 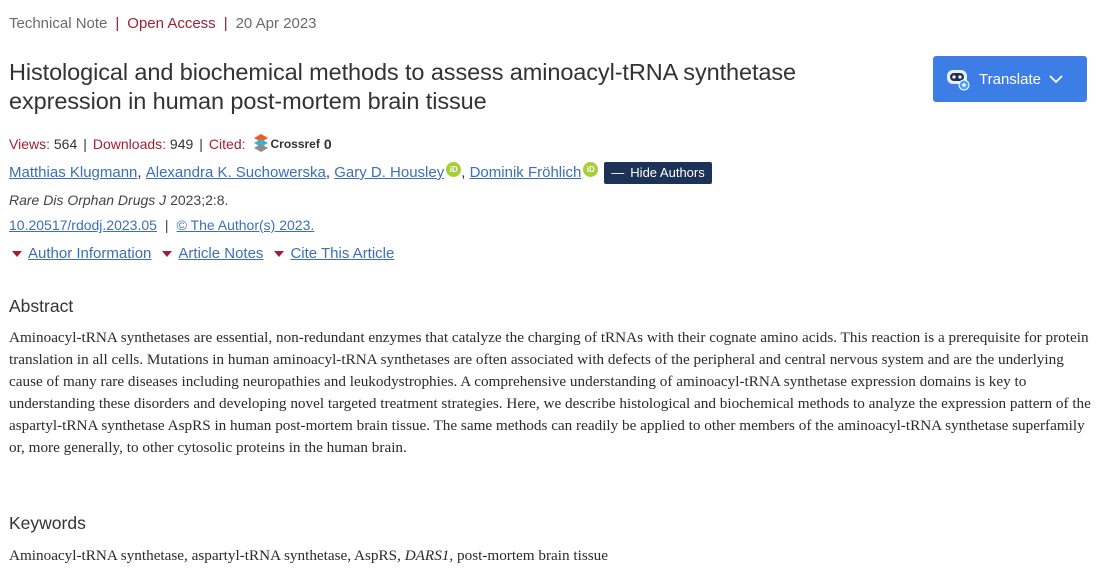 What do you see at coordinates (90, 253) in the screenshot?
I see `author-information-label: Author Information` at bounding box center [90, 253].